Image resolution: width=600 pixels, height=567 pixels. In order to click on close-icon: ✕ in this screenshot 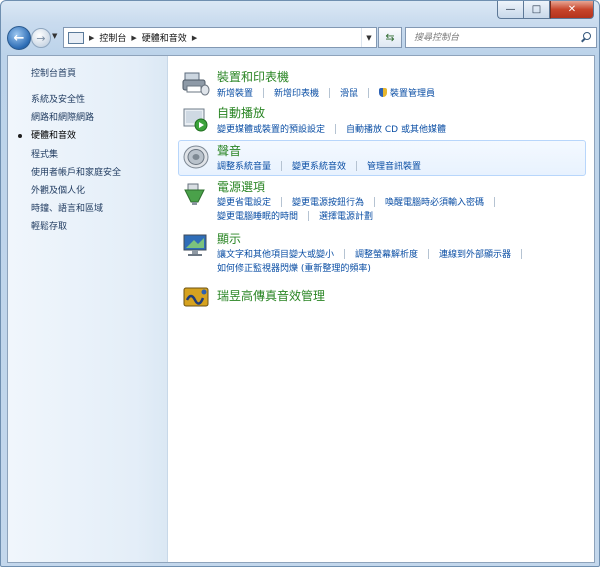, I will do `click(572, 9)`.